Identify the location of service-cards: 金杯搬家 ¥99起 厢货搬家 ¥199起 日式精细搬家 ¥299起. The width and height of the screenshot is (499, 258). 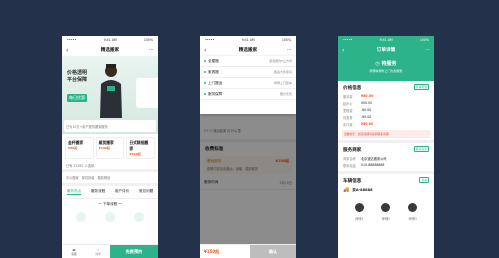
(110, 148).